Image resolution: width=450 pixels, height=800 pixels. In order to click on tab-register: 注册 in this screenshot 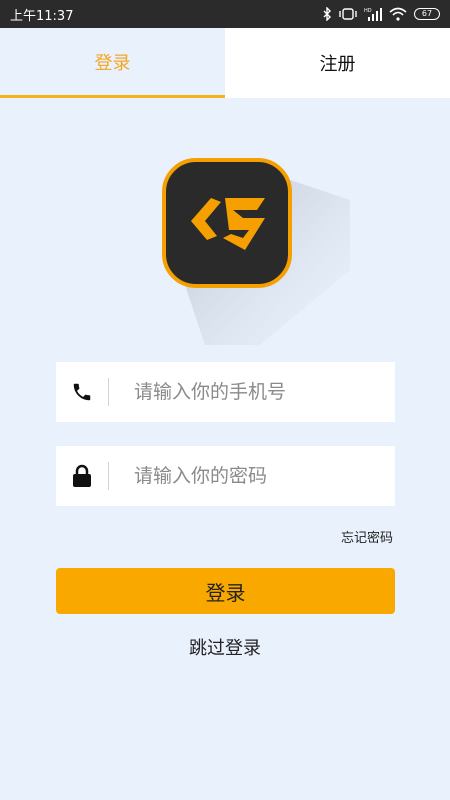, I will do `click(337, 63)`.